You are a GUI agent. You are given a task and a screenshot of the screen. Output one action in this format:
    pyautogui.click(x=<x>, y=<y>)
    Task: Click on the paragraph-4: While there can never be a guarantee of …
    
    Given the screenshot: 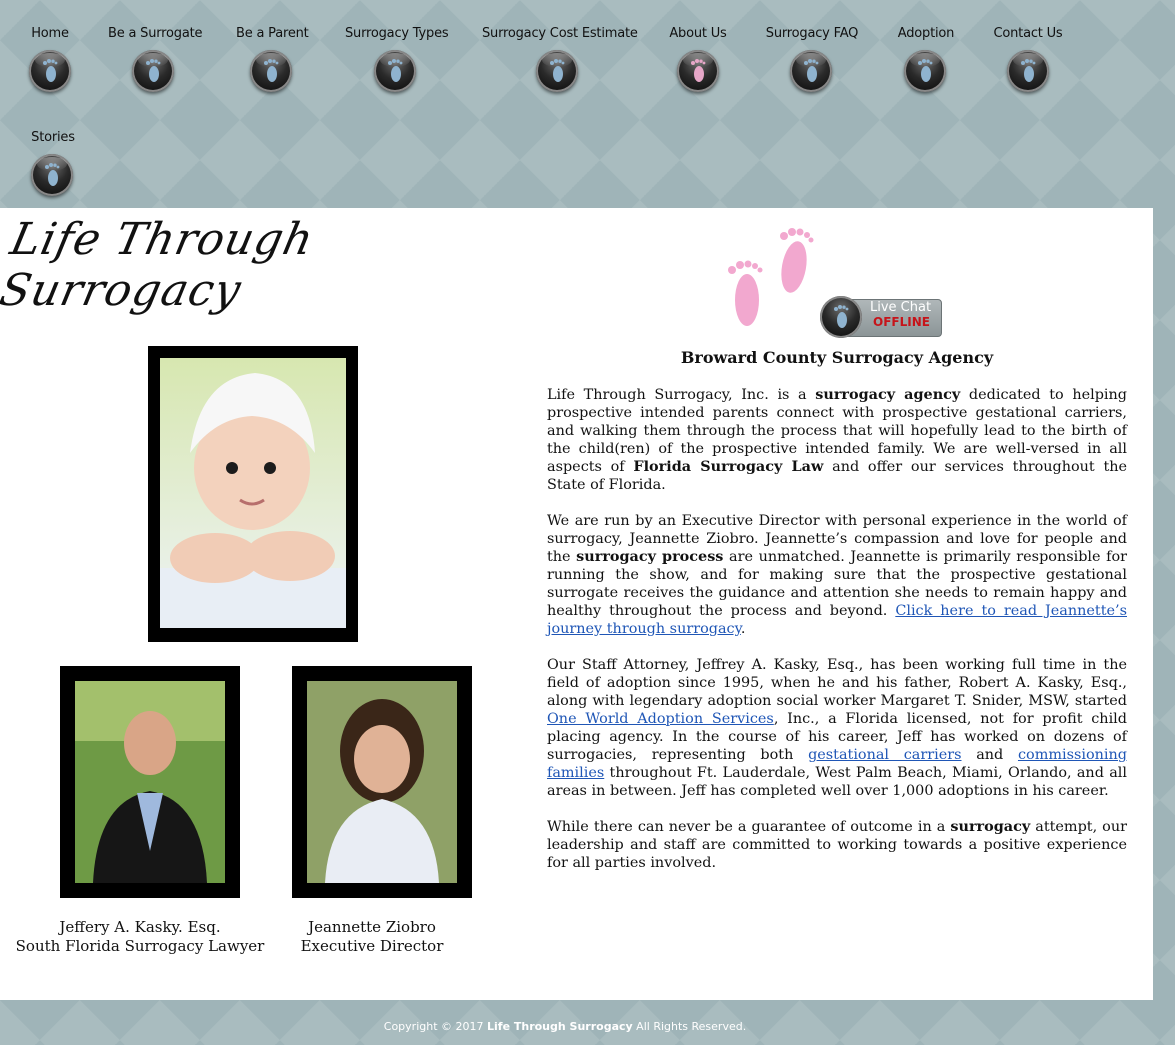 What is the action you would take?
    pyautogui.click(x=837, y=845)
    